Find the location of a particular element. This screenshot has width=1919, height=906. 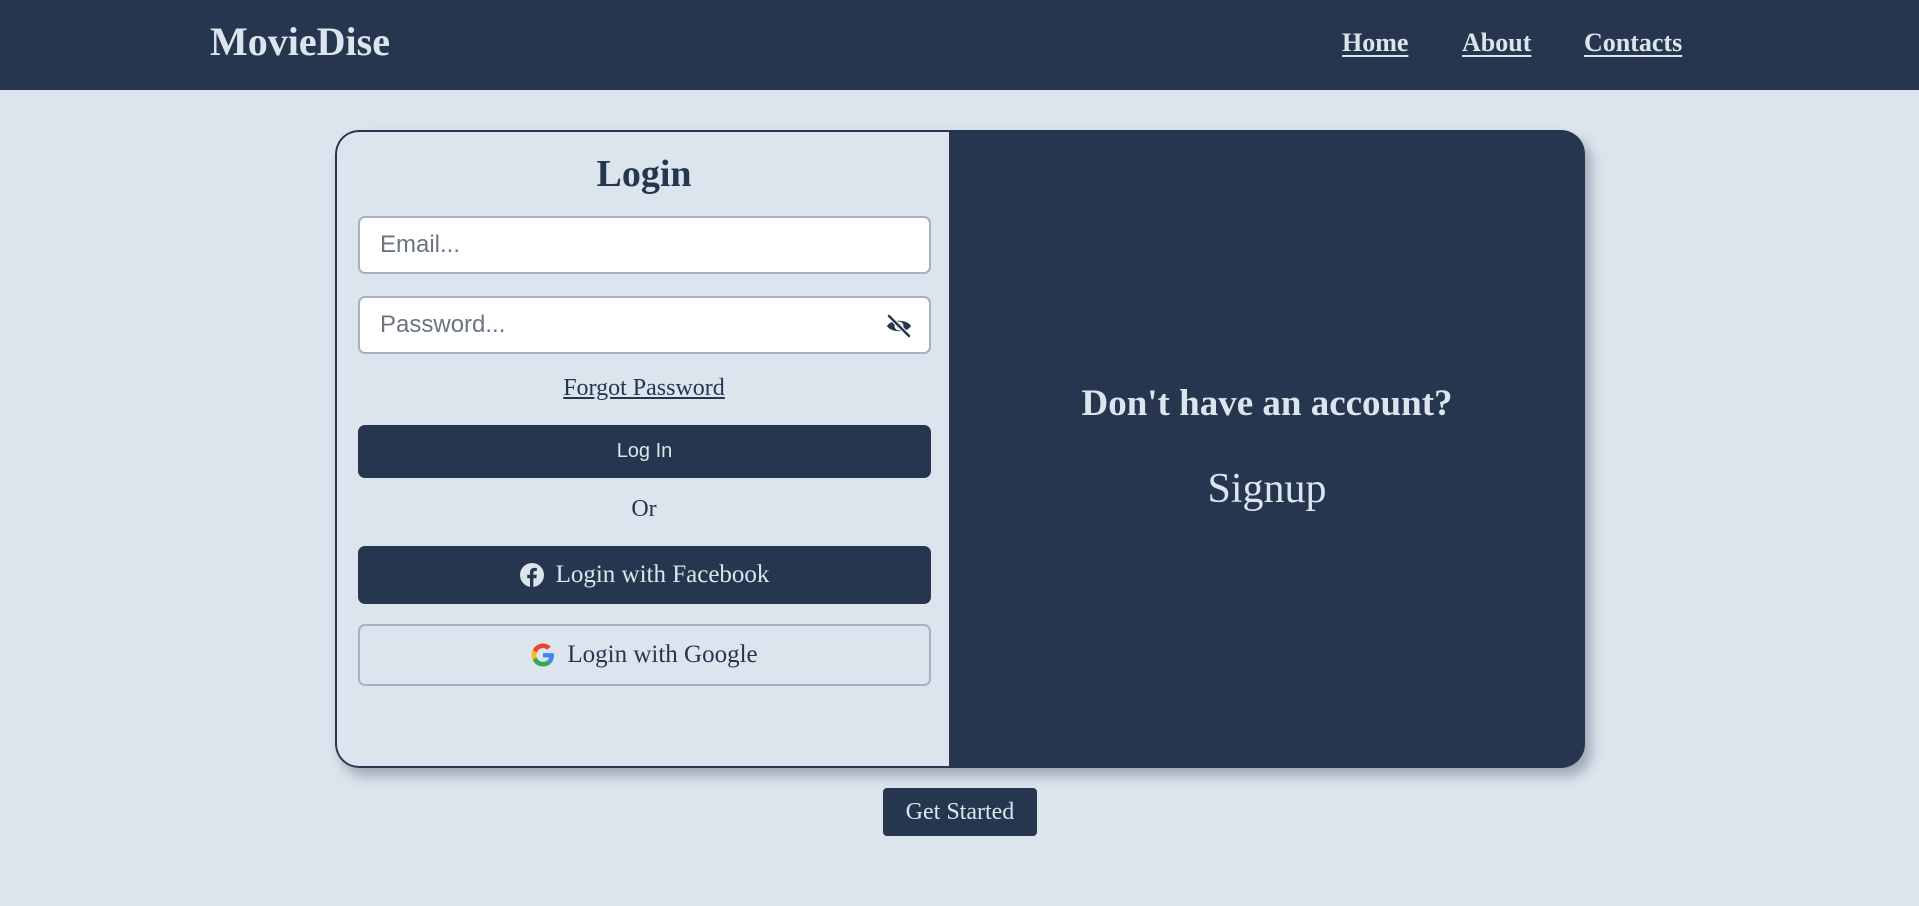

password-input is located at coordinates (615, 325).